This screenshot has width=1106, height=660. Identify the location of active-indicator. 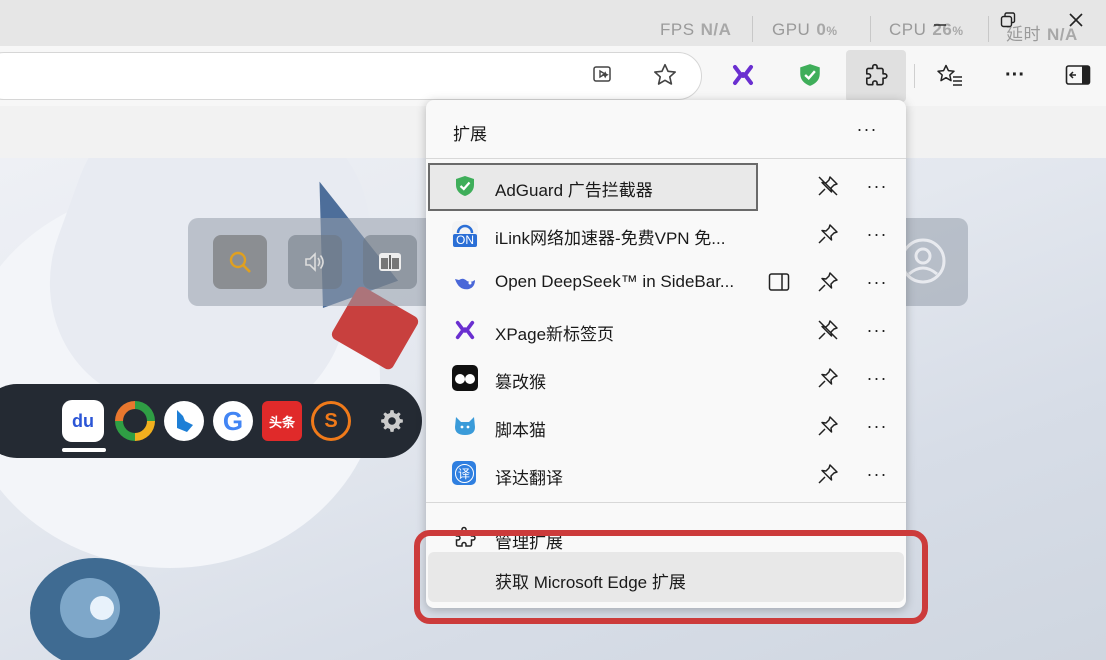
(84, 450).